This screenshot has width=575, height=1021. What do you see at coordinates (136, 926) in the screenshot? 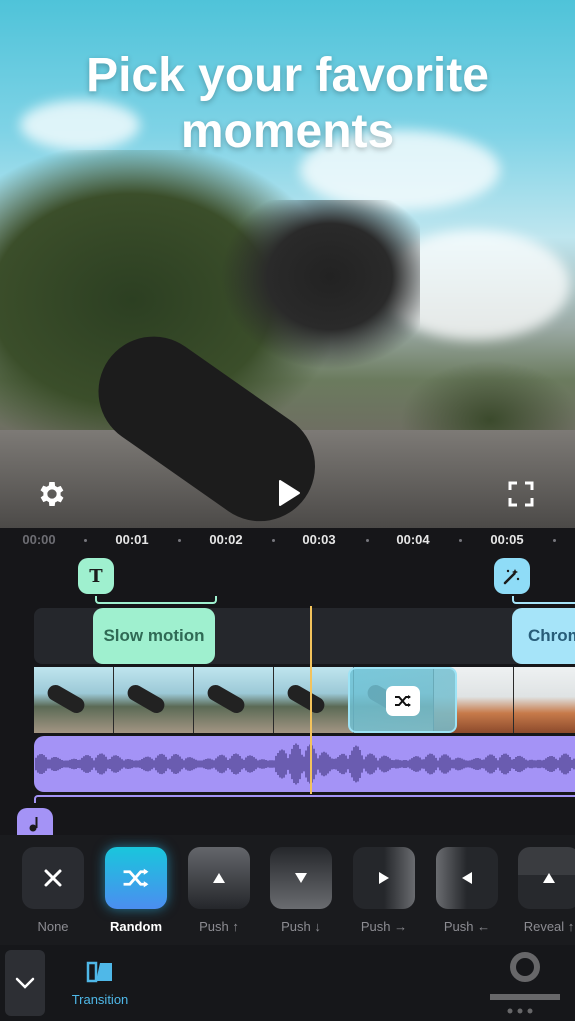
I see `transition-label: Random` at bounding box center [136, 926].